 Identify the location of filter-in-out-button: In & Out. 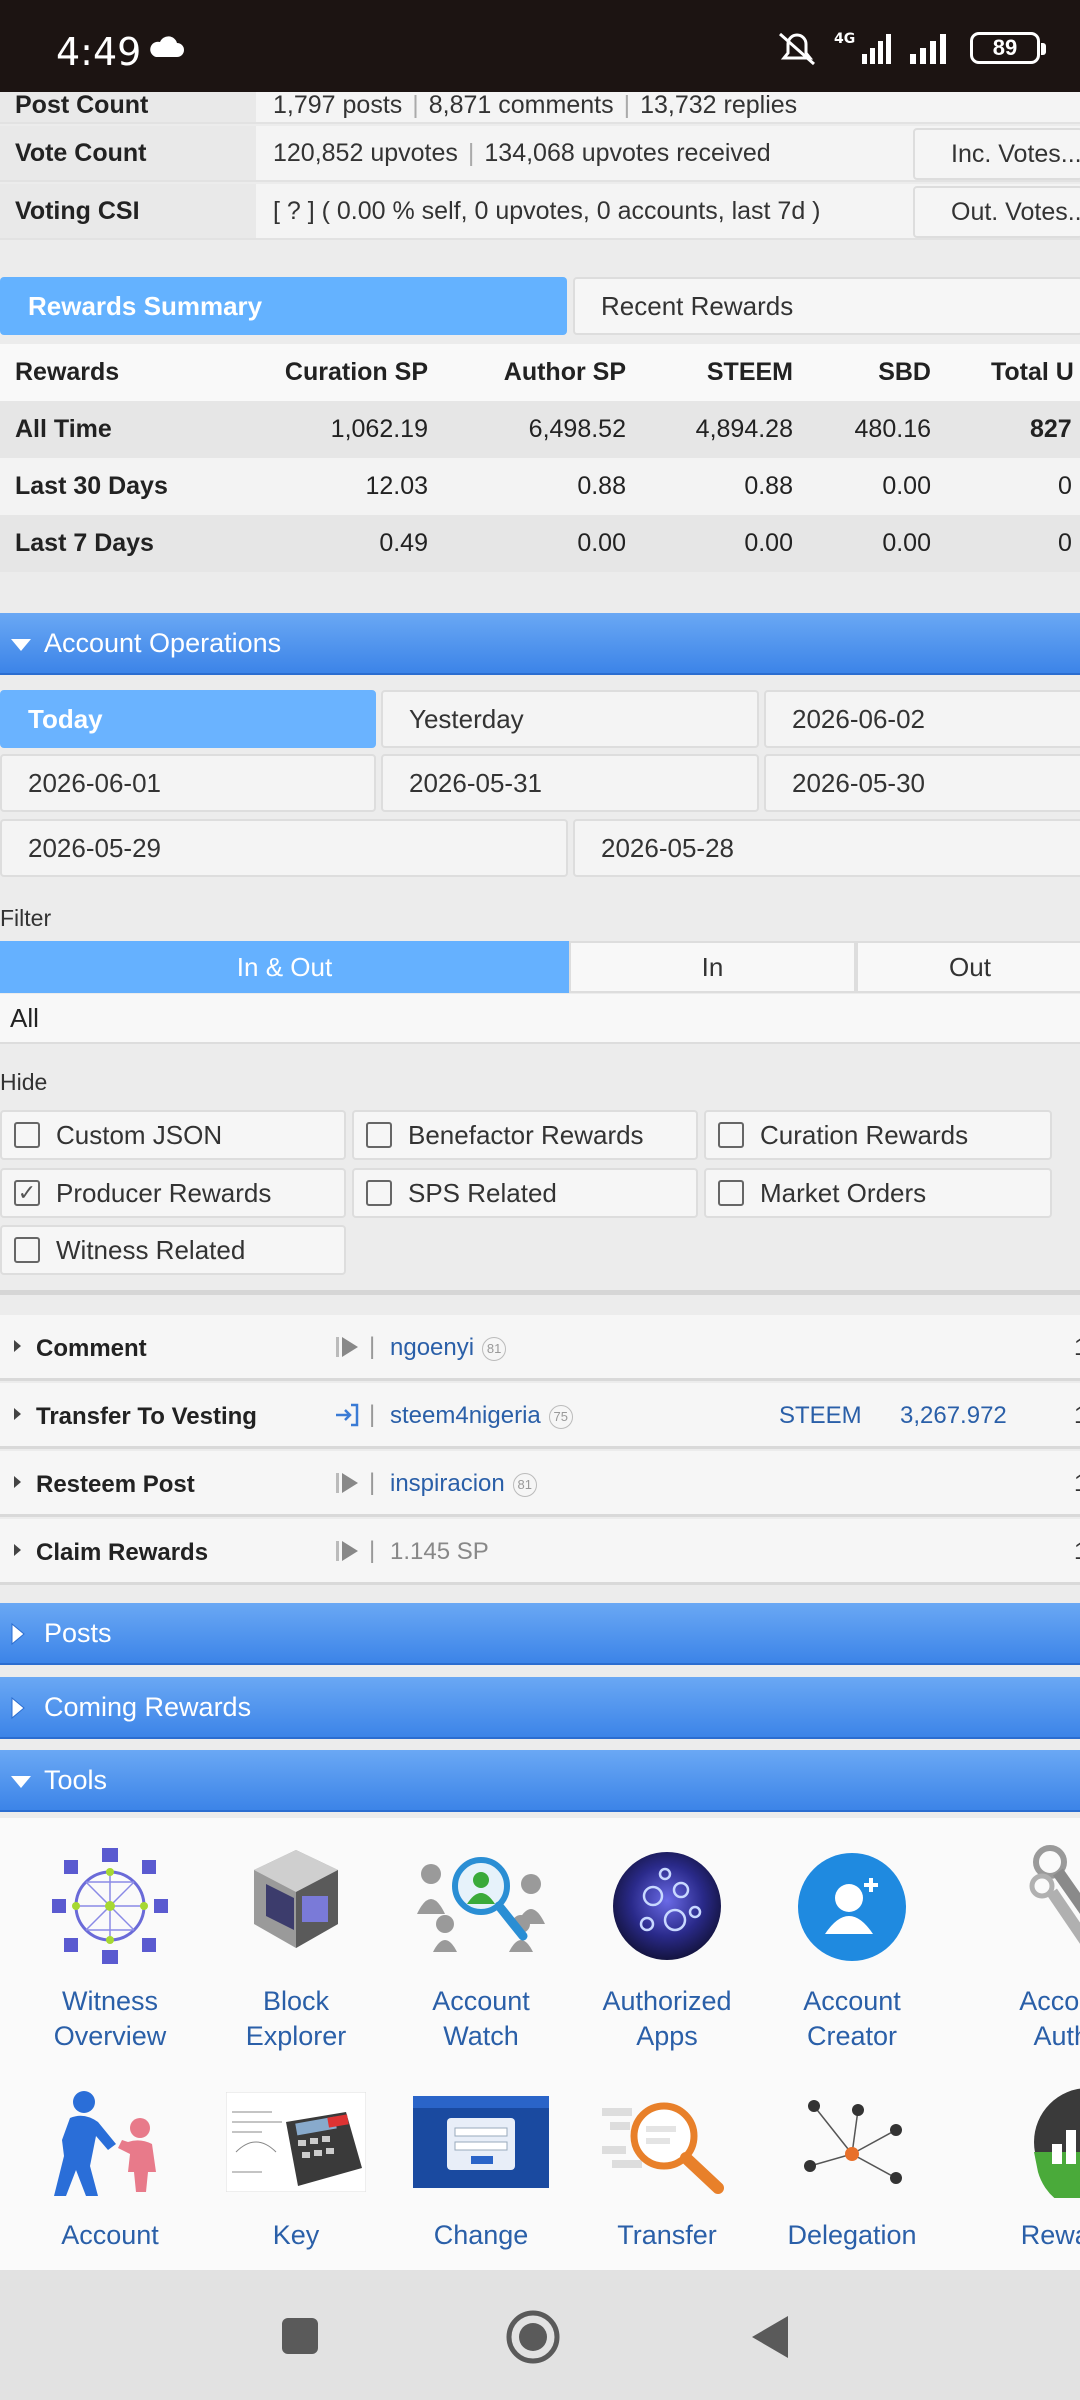
(284, 967).